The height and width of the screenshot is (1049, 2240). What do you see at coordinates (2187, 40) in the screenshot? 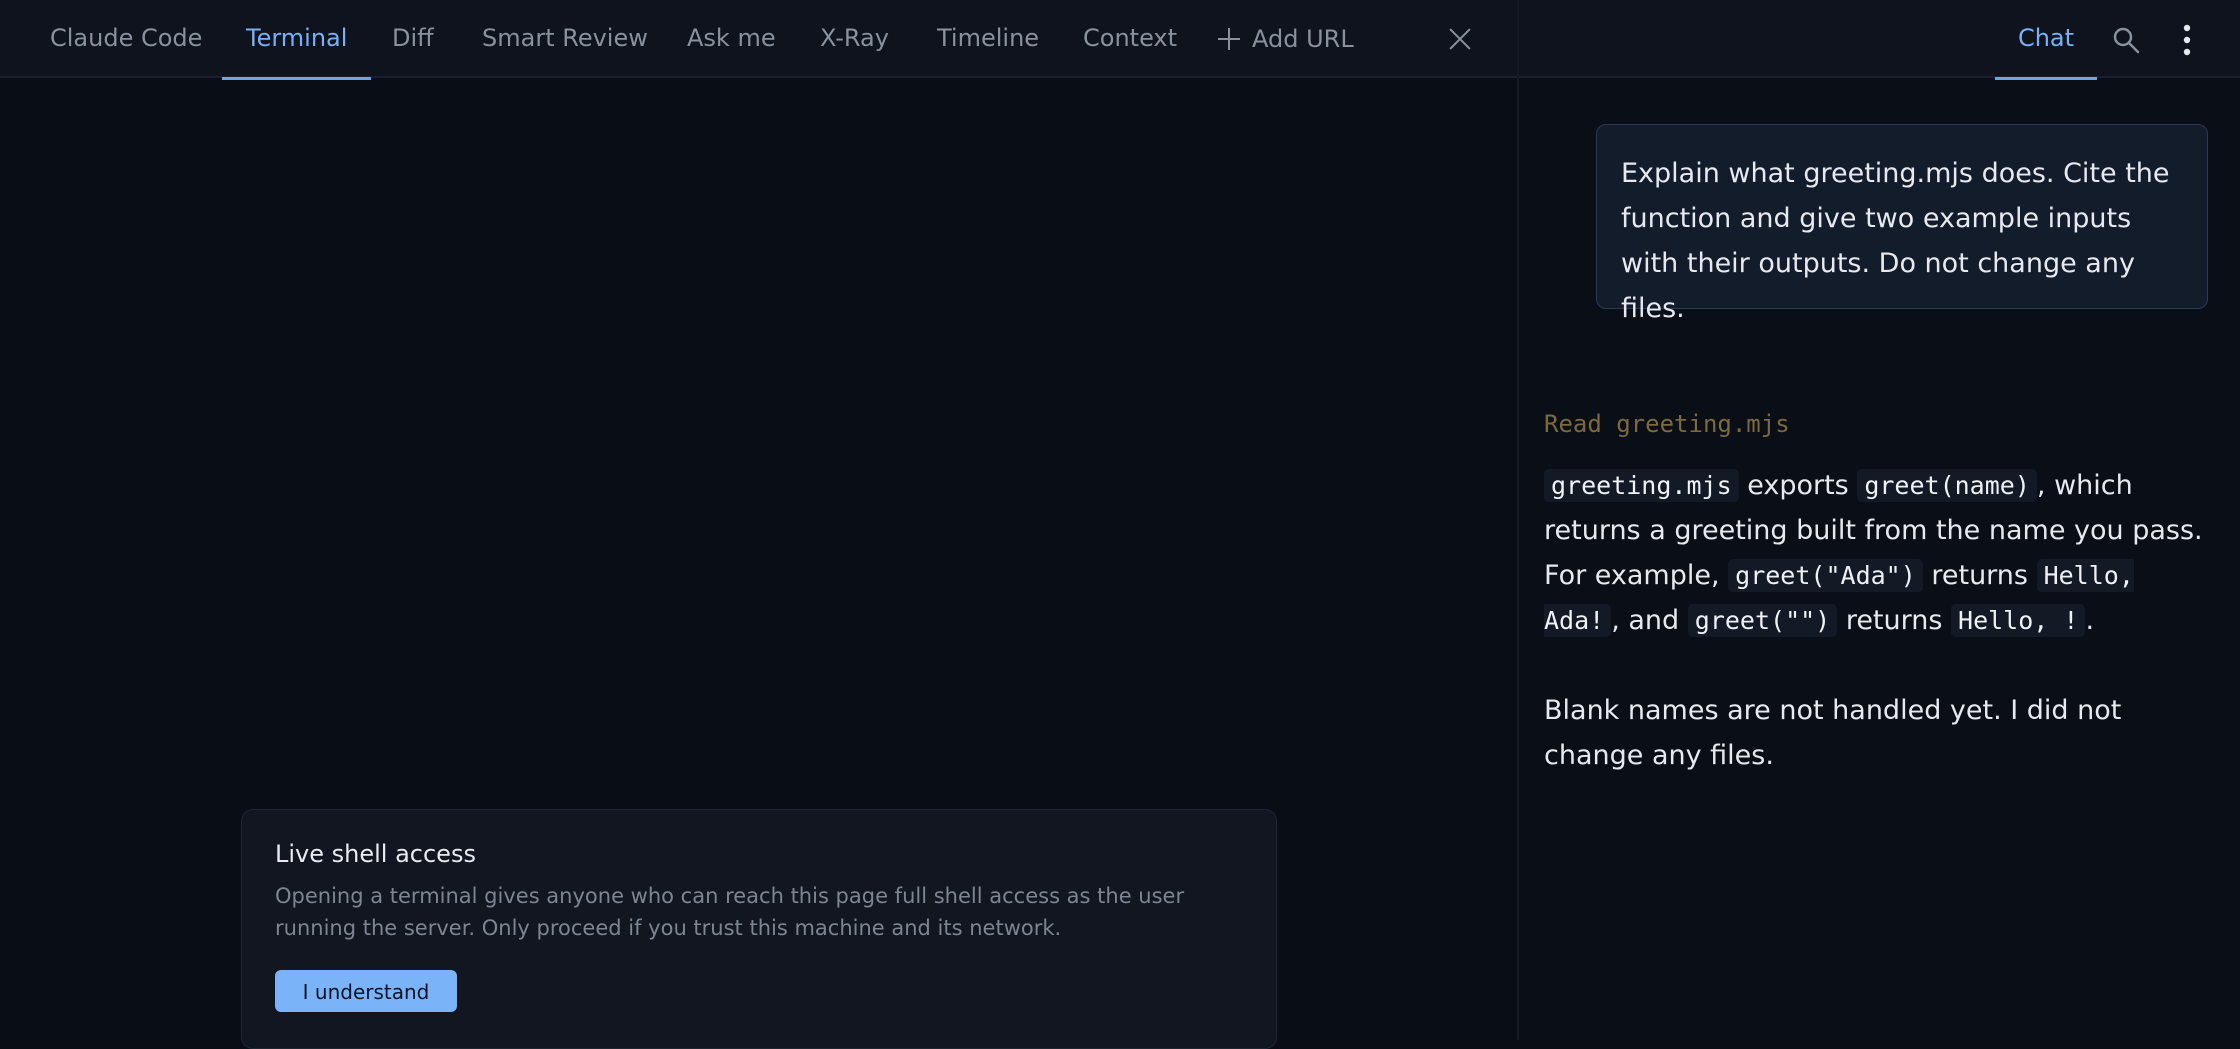
I see `more-vertical-icon` at bounding box center [2187, 40].